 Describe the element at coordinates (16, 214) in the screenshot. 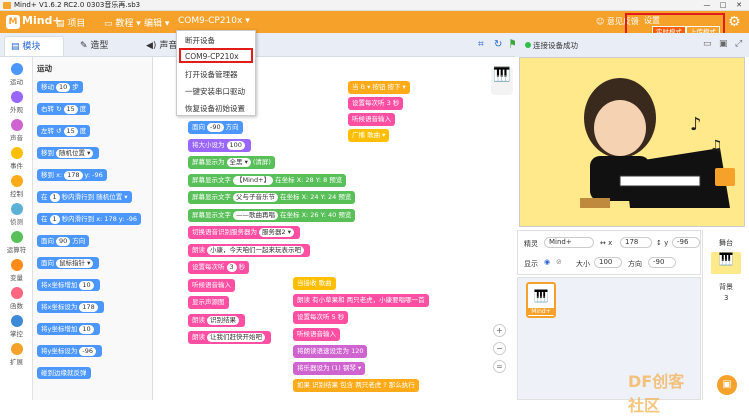

I see `category-5: 侦测` at that location.